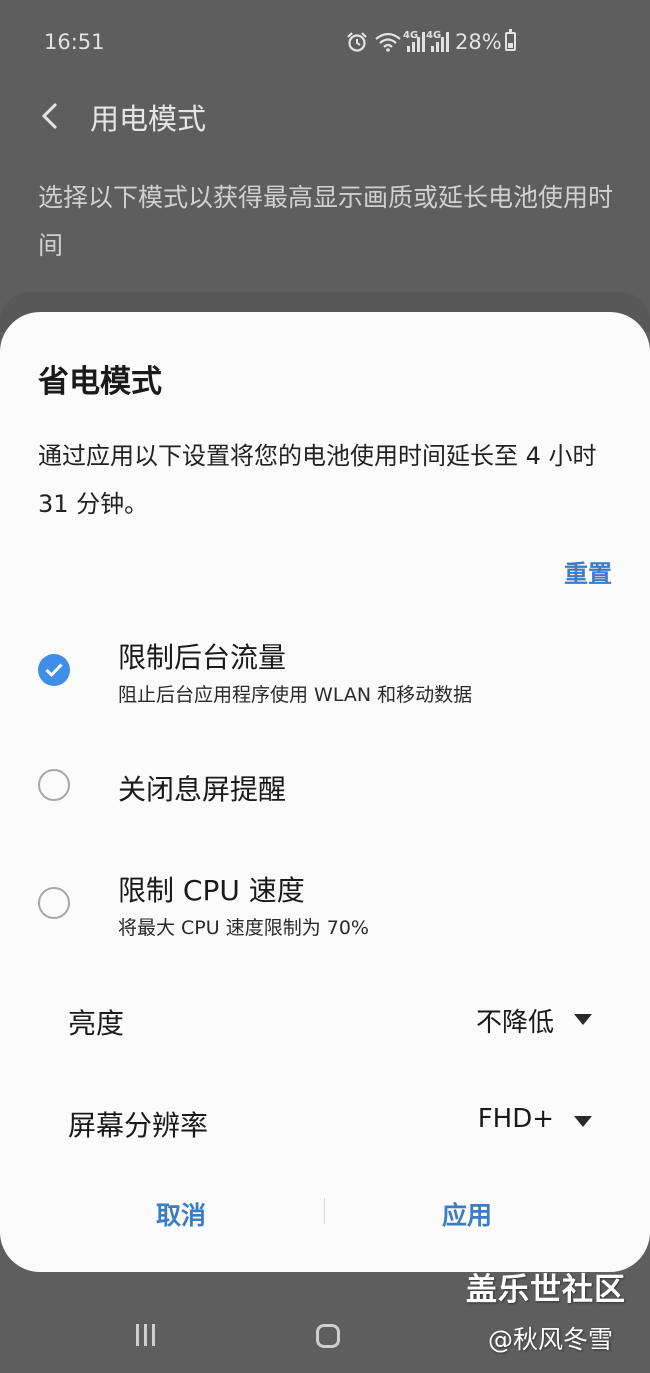  I want to click on watermark-community: 盖乐世社区, so click(546, 1290).